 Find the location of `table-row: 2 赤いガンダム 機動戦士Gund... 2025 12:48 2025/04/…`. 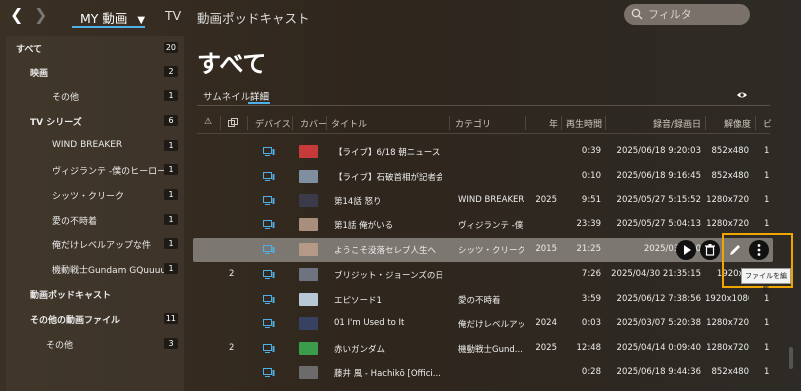

table-row: 2 赤いガンダム 機動戦士Gund... 2025 12:48 2025/04/… is located at coordinates (483, 349).